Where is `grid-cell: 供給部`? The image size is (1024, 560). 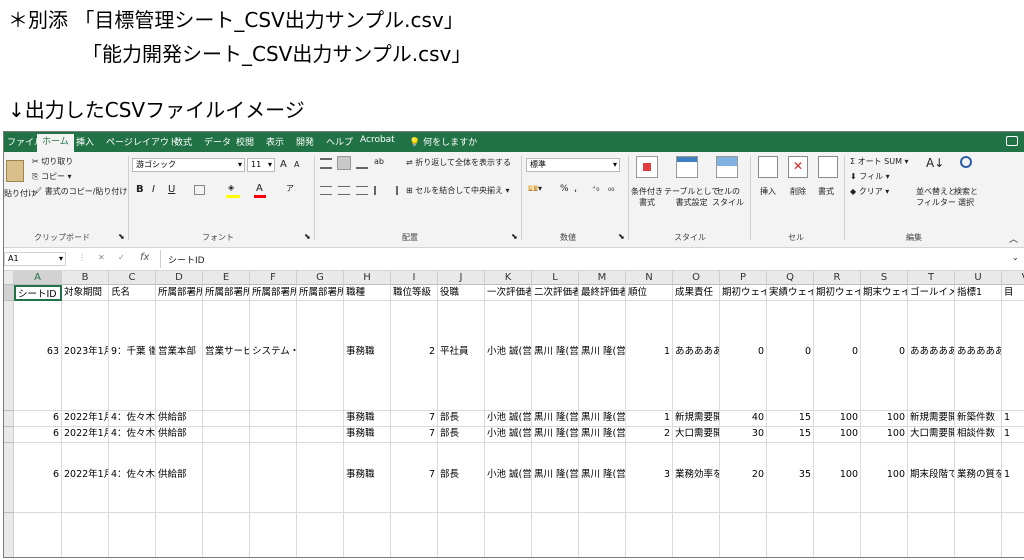
grid-cell: 供給部 is located at coordinates (179, 478).